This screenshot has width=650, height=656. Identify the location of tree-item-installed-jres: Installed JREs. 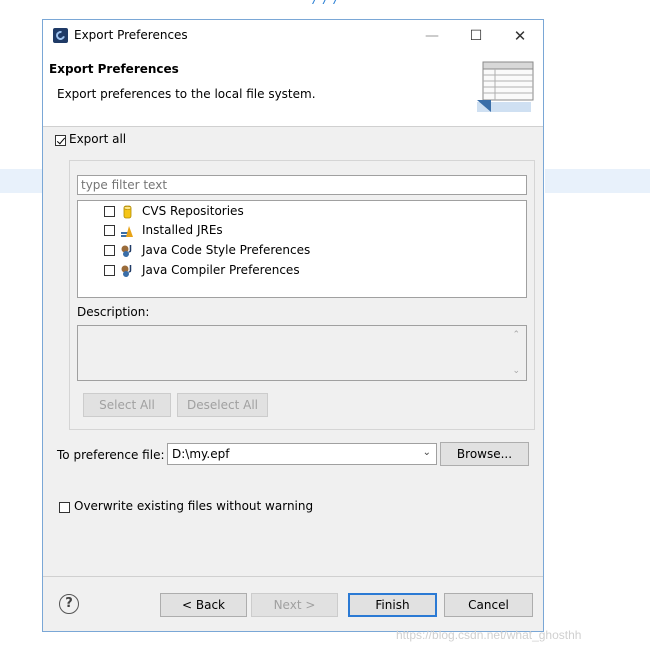
(294, 231).